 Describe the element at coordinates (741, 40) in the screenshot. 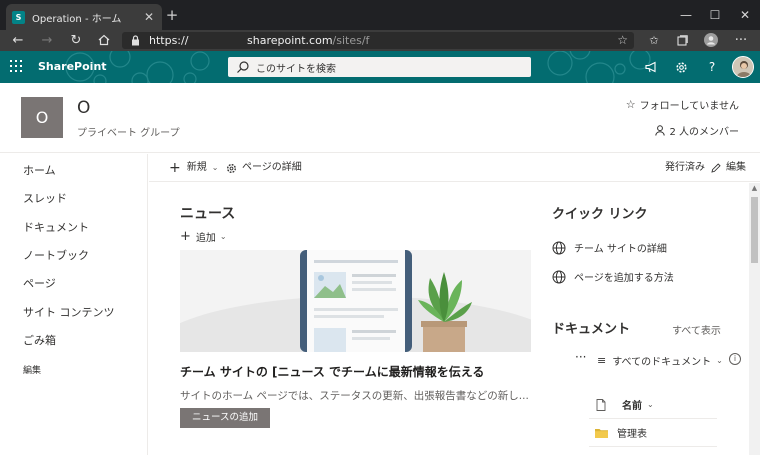

I see `more-menu-icon: ···` at that location.